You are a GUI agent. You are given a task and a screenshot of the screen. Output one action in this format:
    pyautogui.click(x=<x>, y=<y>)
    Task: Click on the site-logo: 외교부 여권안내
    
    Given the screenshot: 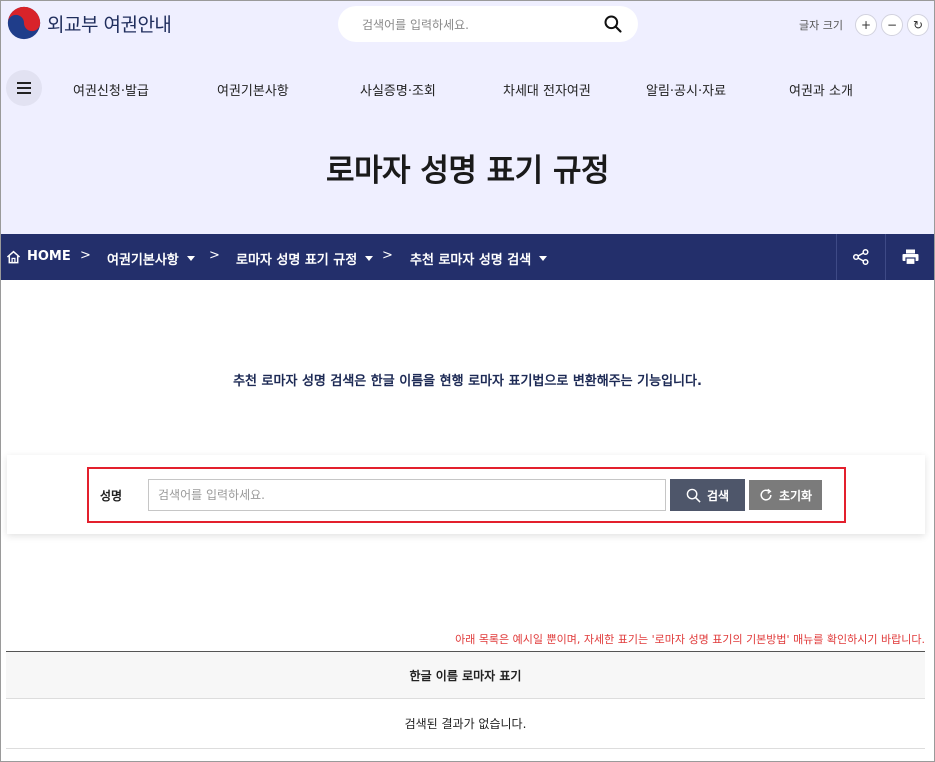 What is the action you would take?
    pyautogui.click(x=89, y=23)
    